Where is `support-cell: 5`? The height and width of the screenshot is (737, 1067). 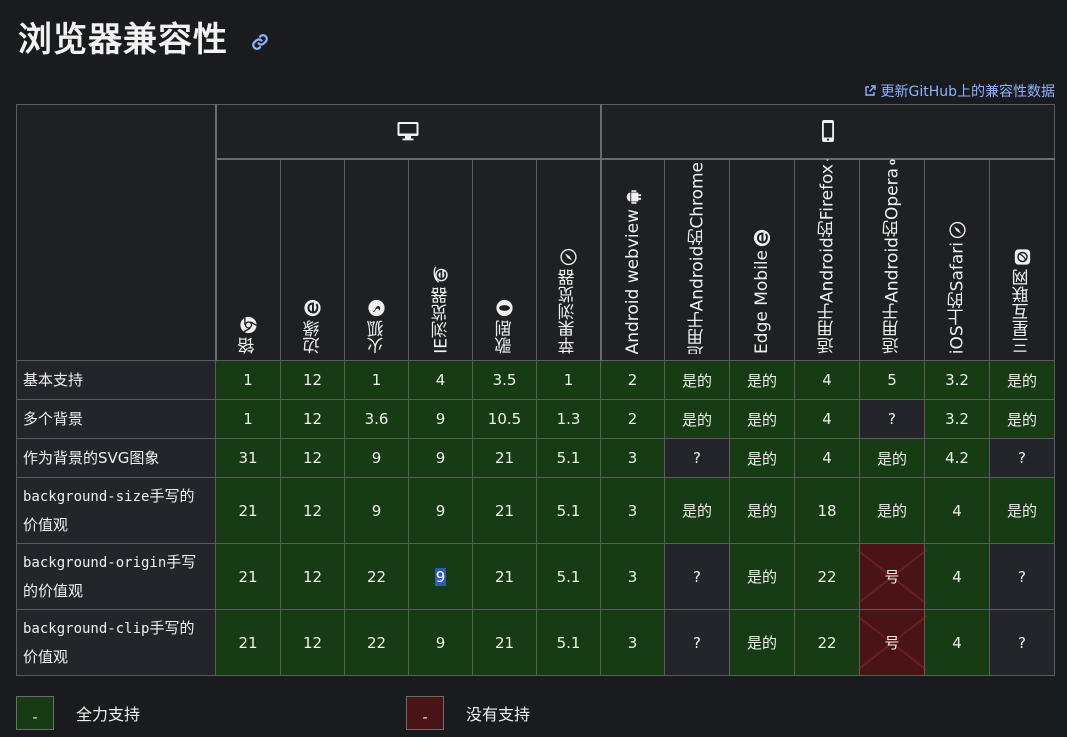 support-cell: 5 is located at coordinates (892, 380).